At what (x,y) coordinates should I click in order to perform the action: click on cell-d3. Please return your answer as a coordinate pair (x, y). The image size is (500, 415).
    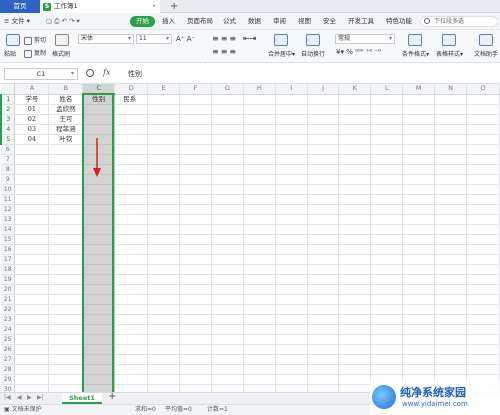
    Looking at the image, I should click on (131, 119).